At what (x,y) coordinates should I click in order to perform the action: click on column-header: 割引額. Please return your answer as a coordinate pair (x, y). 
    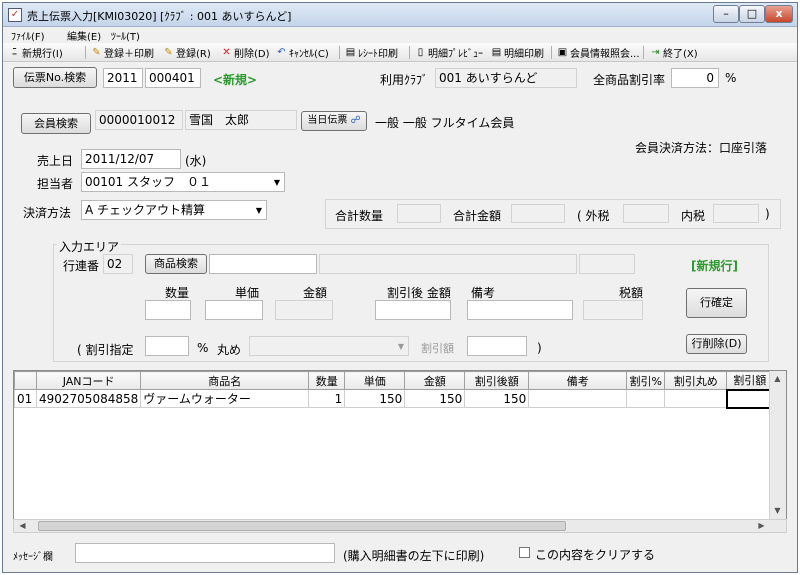
    Looking at the image, I should click on (750, 380).